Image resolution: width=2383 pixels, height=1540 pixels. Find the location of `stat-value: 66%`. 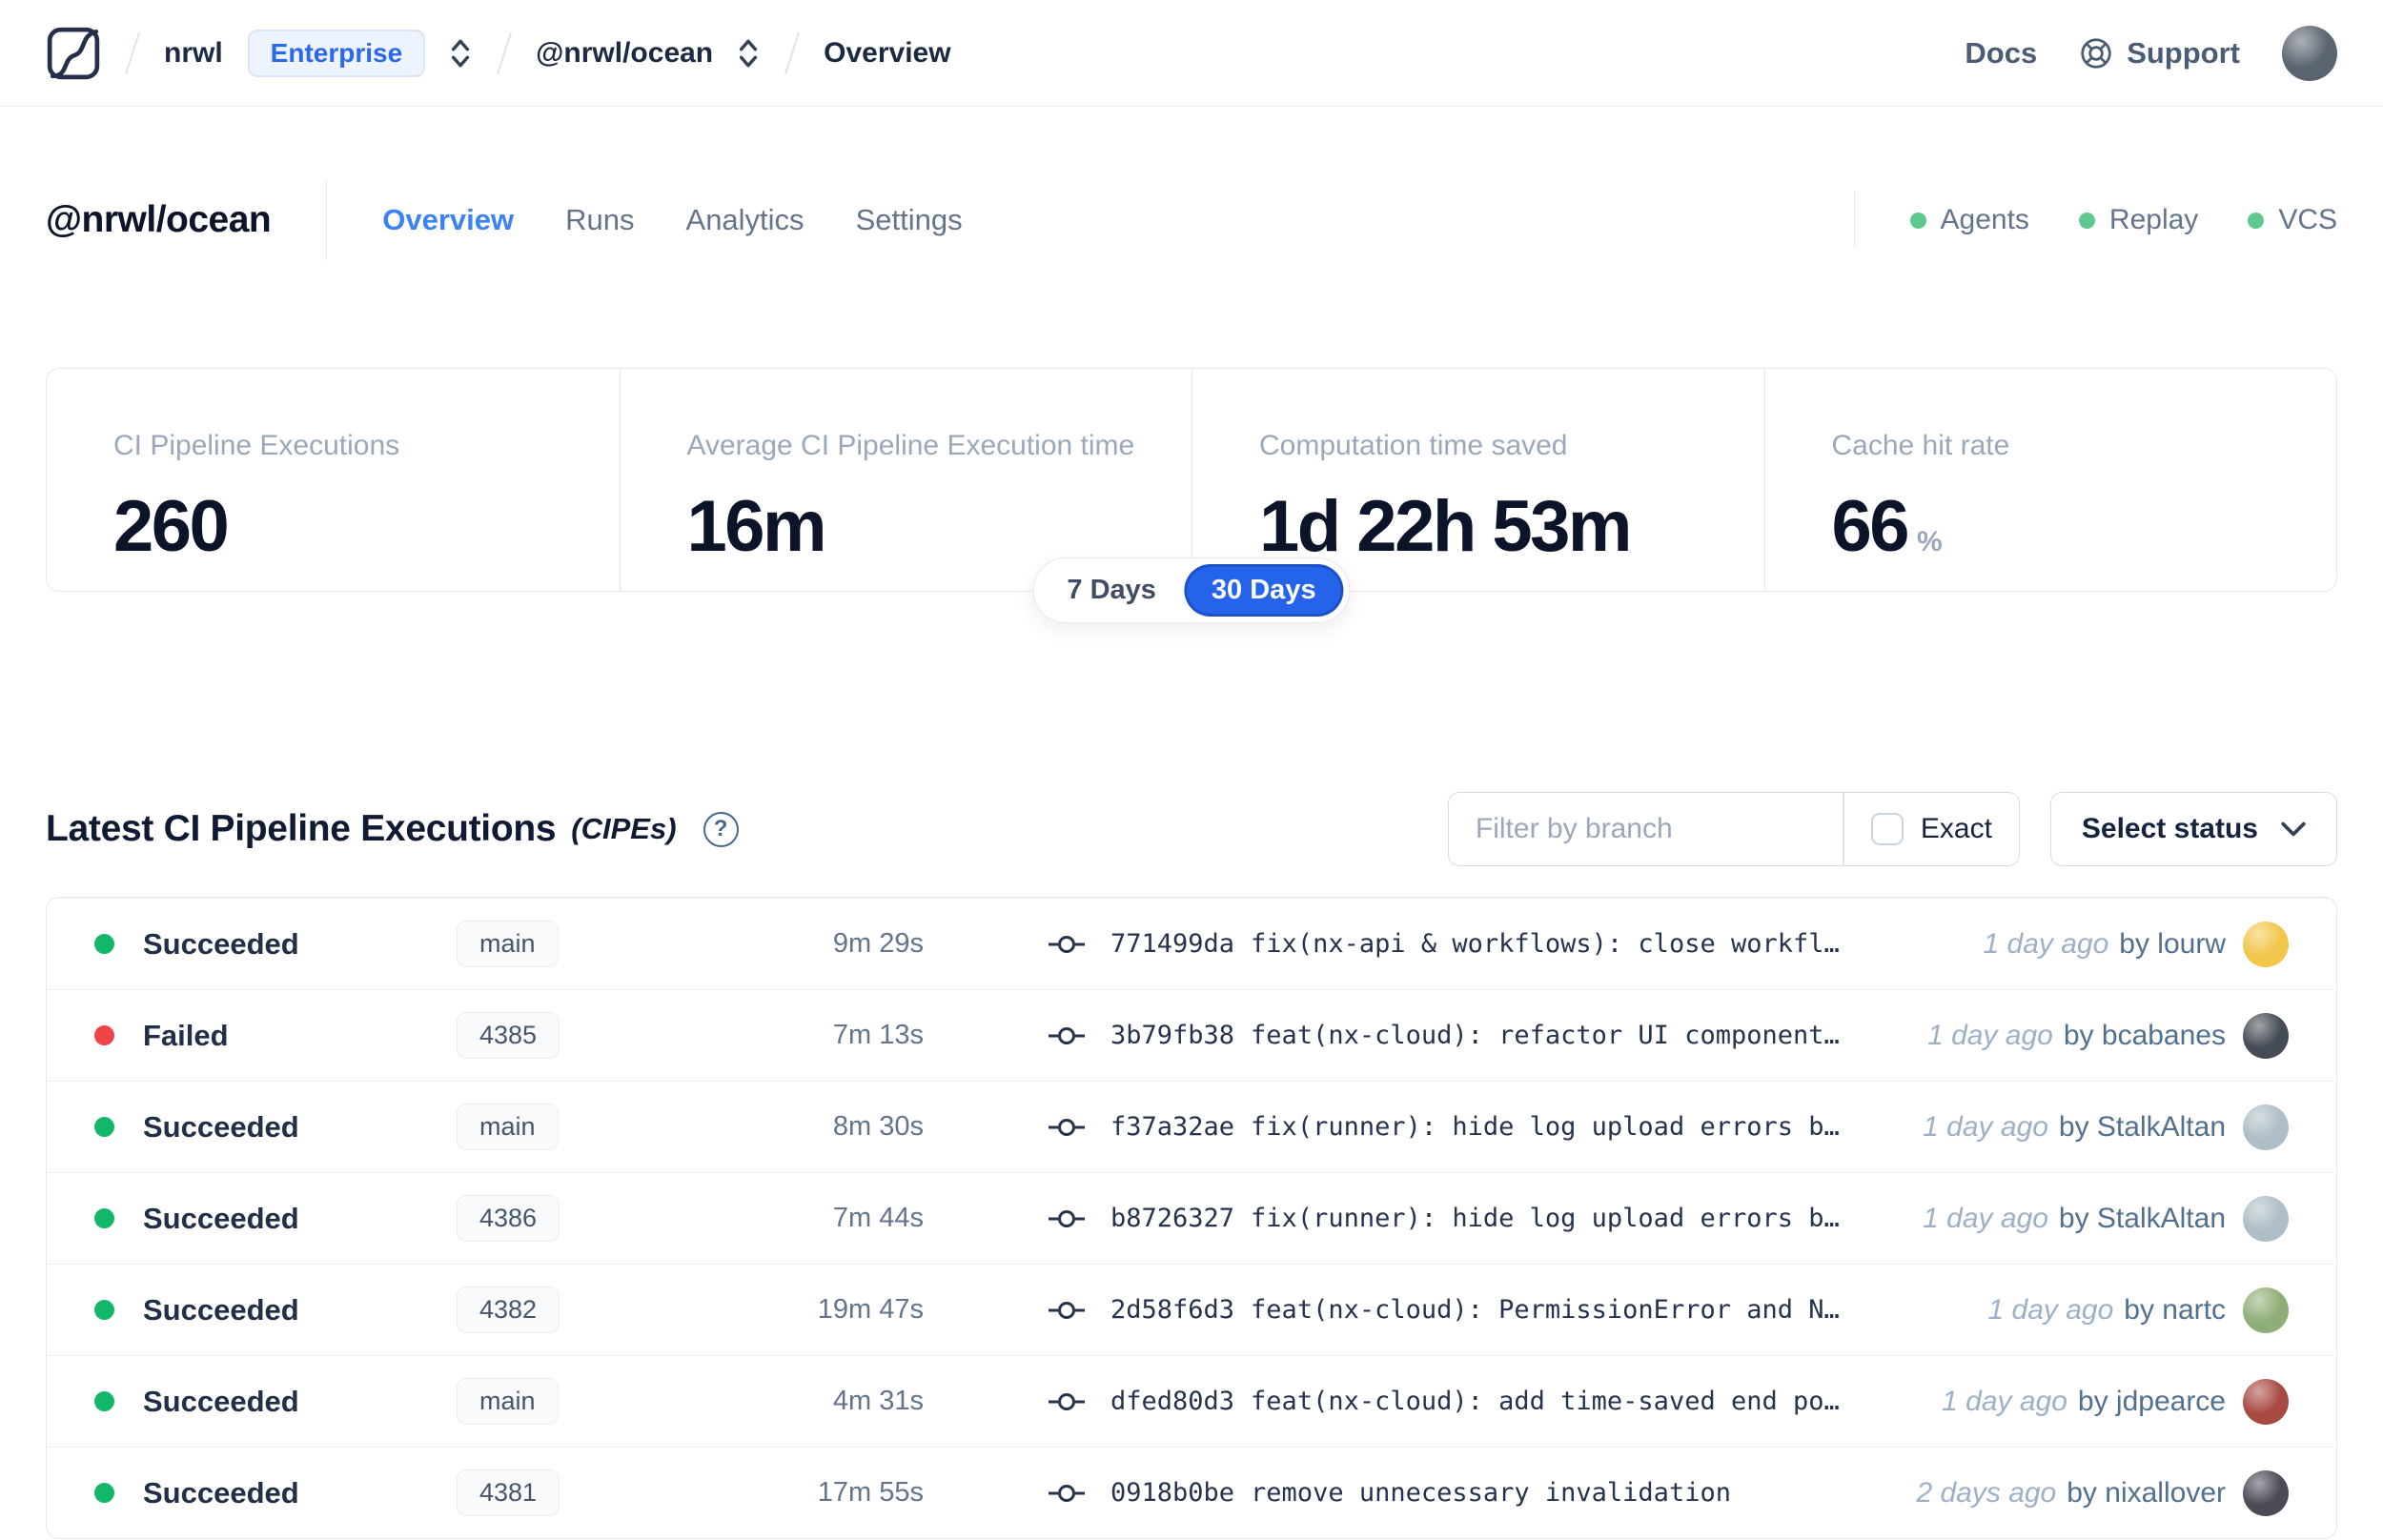

stat-value: 66% is located at coordinates (1887, 526).